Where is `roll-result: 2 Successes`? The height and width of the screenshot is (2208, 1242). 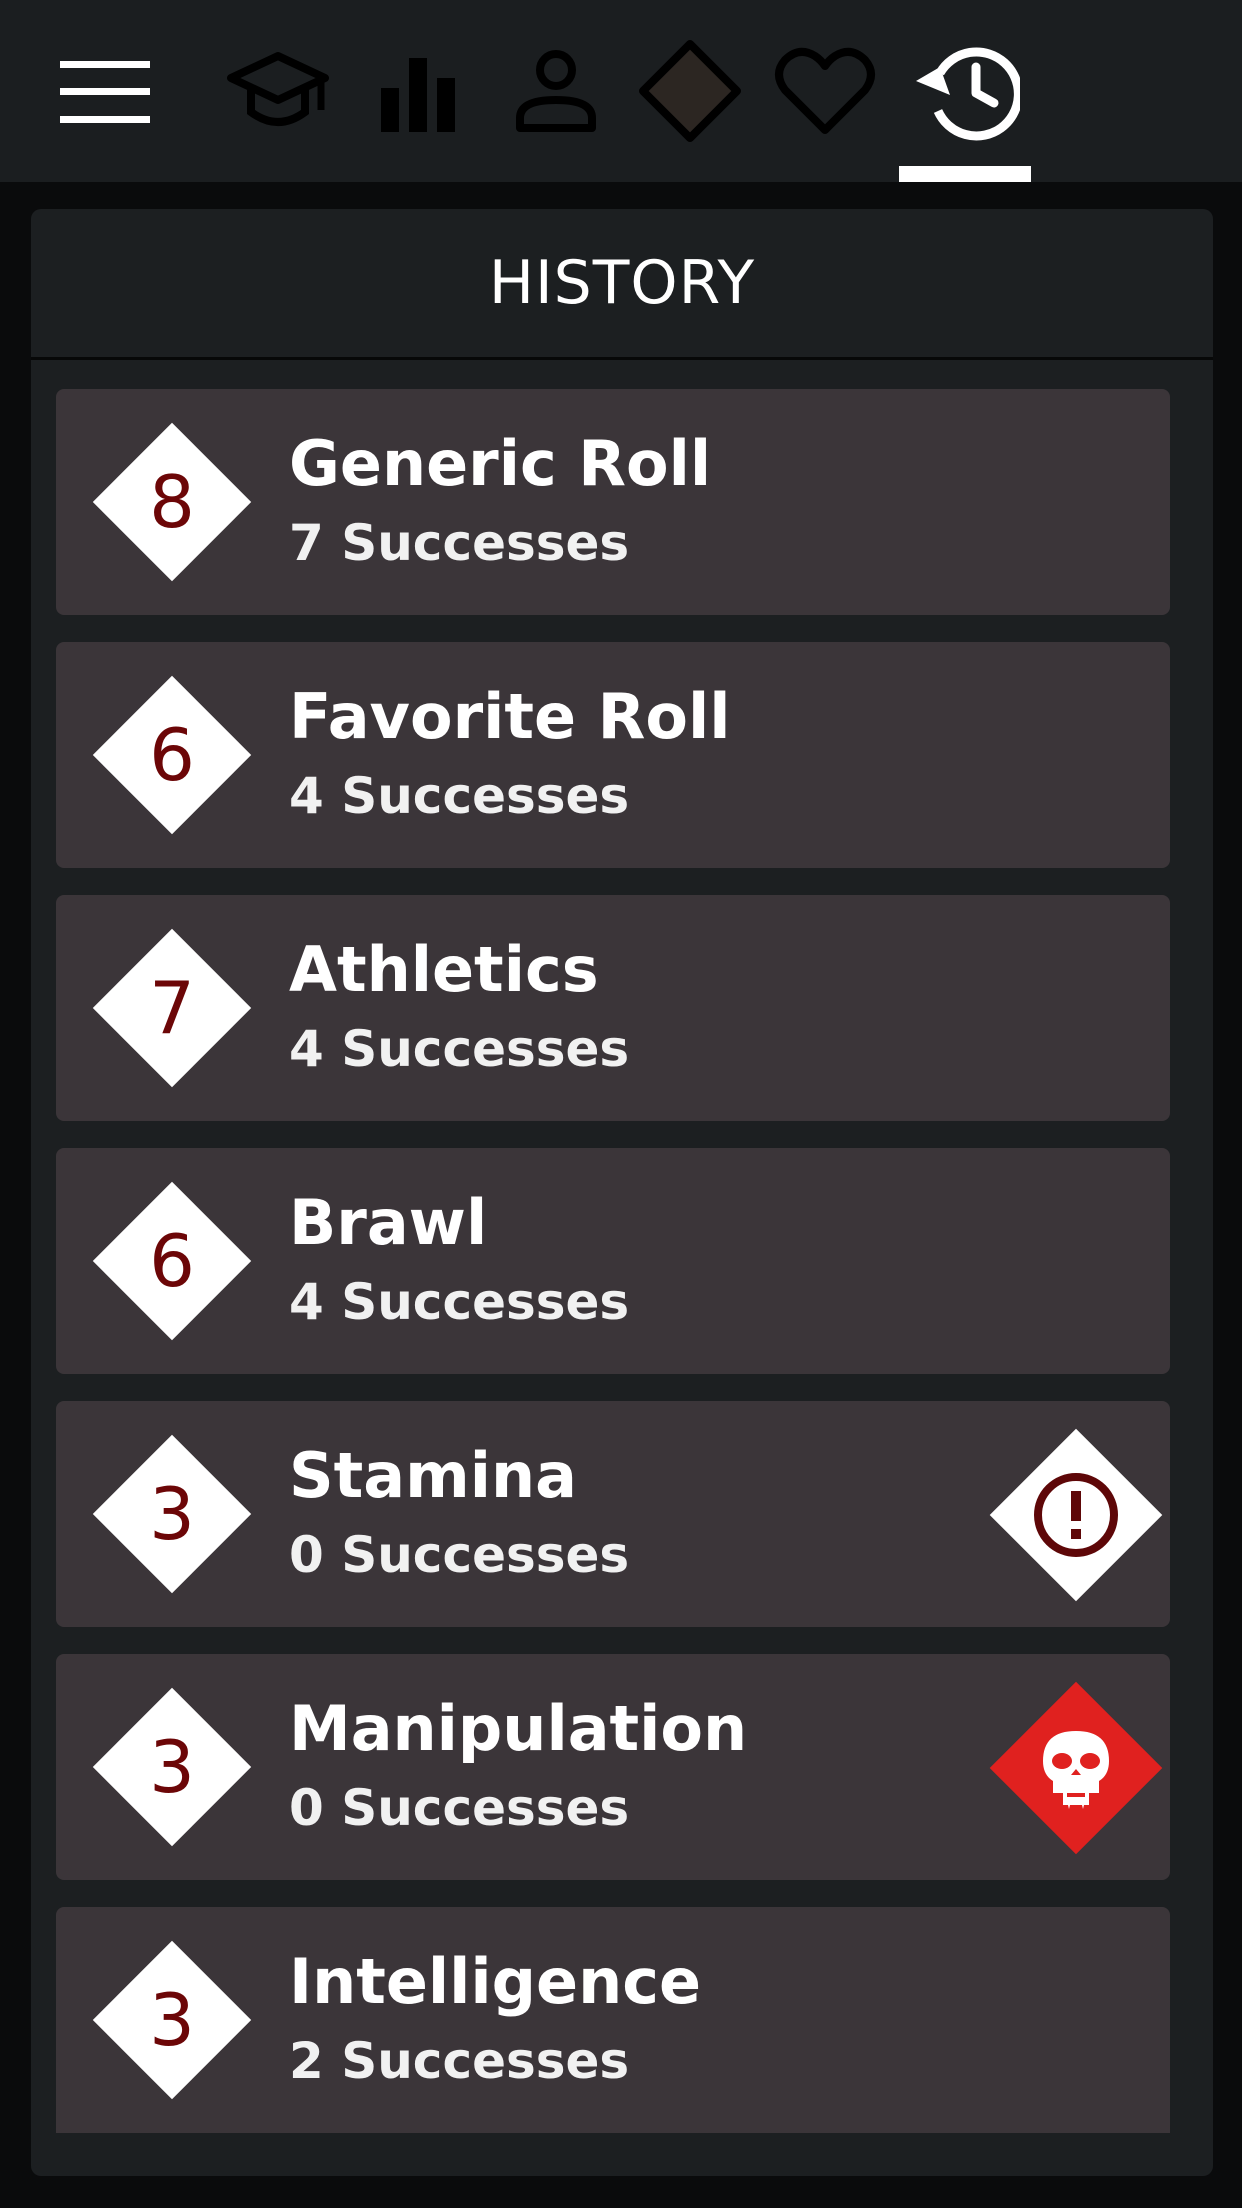
roll-result: 2 Successes is located at coordinates (459, 2061).